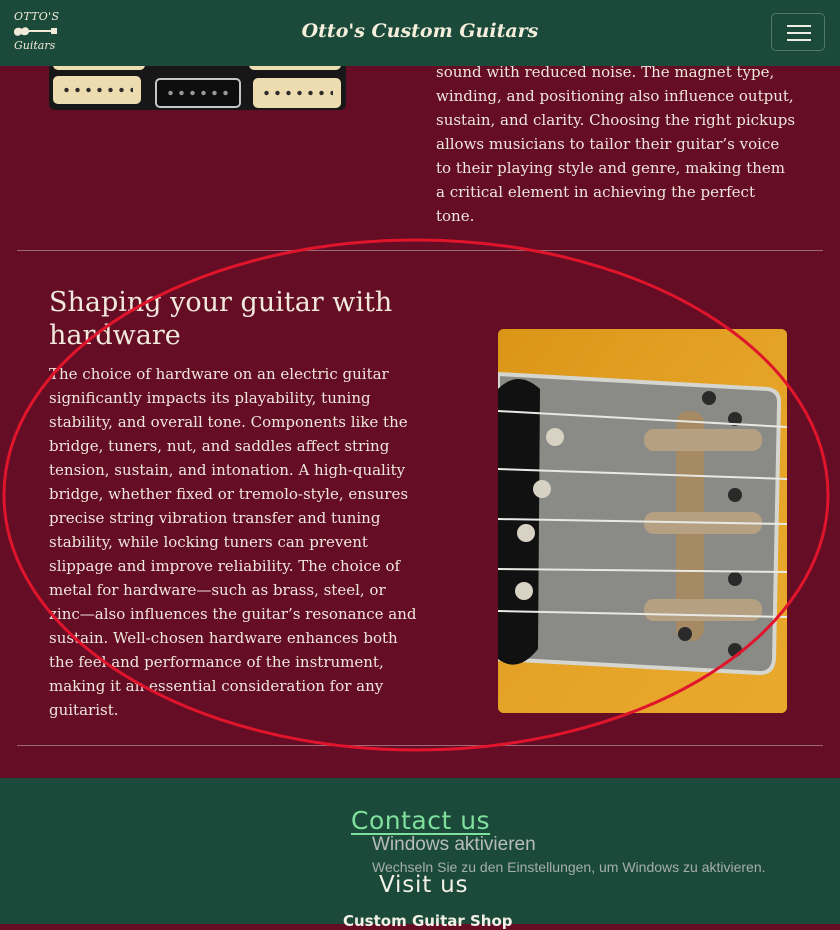  What do you see at coordinates (424, 885) in the screenshot?
I see `visit-us-heading: Visit us` at bounding box center [424, 885].